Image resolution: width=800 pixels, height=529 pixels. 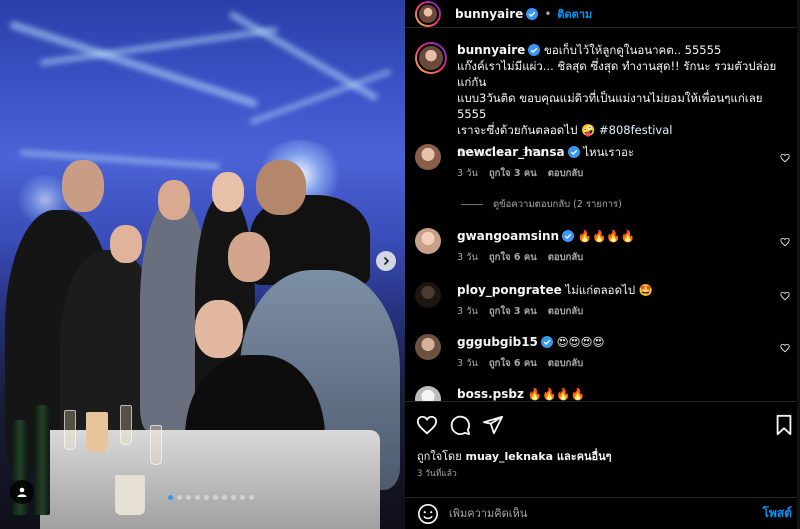 What do you see at coordinates (784, 425) in the screenshot?
I see `bookmark-icon` at bounding box center [784, 425].